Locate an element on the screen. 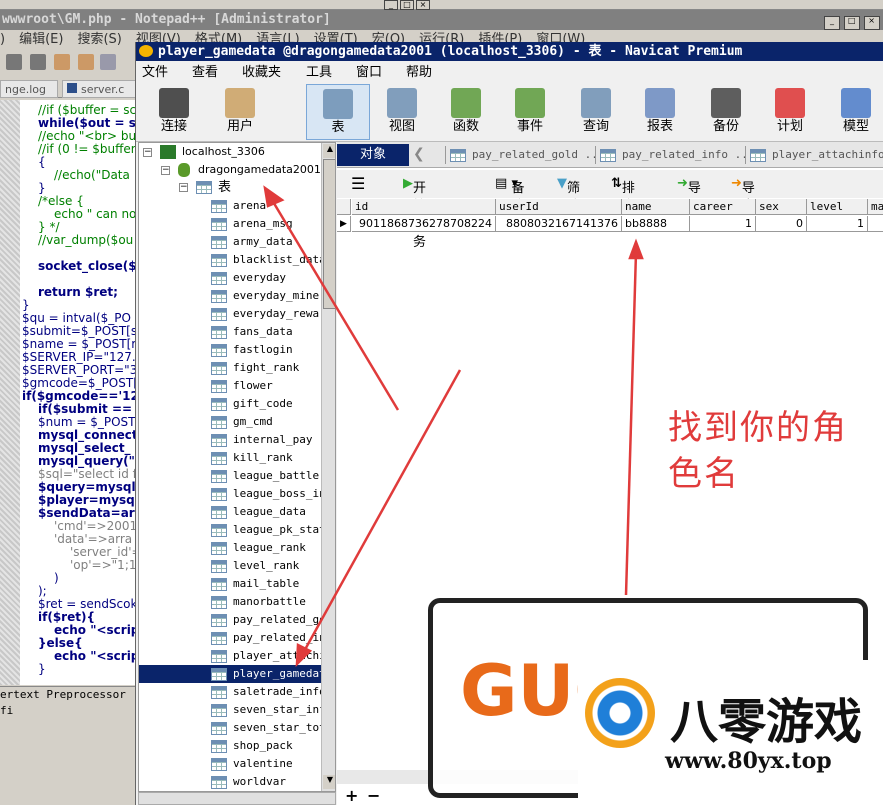  arrow-to-database is located at coordinates (335, 305).